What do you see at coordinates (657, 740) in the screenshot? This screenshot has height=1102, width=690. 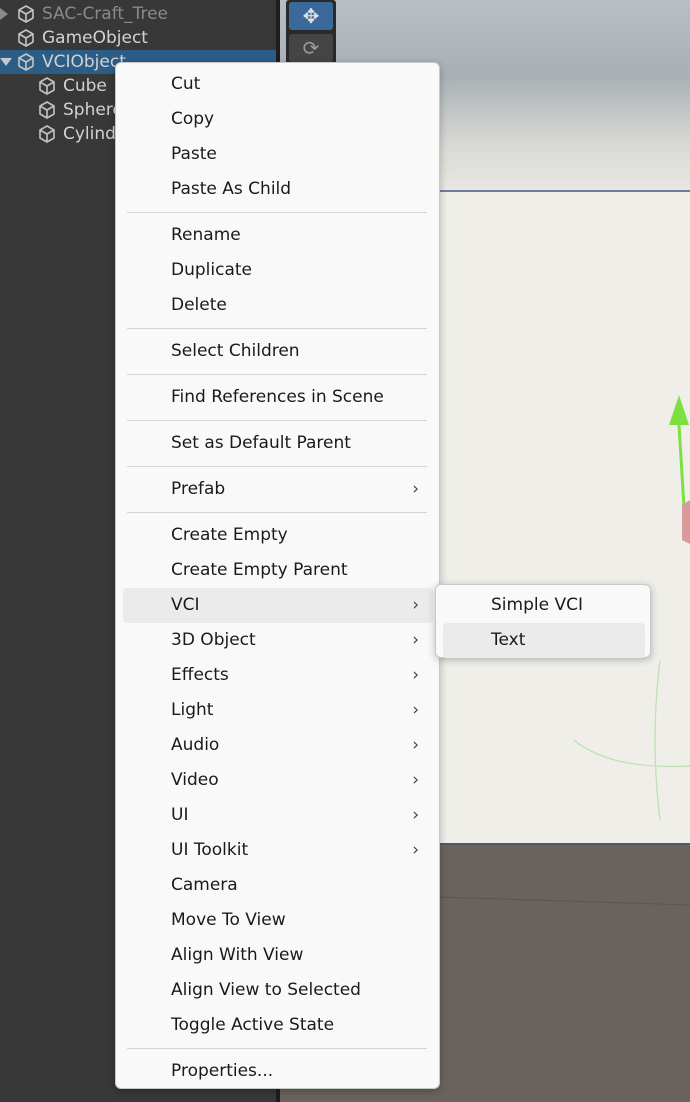 I see `gizmo-rotation-arc` at bounding box center [657, 740].